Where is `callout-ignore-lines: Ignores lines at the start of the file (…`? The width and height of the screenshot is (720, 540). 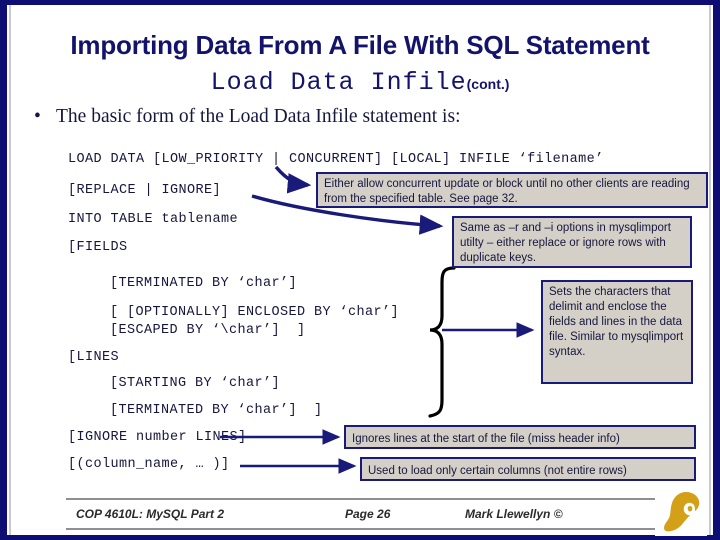
callout-ignore-lines: Ignores lines at the start of the file (… is located at coordinates (520, 437).